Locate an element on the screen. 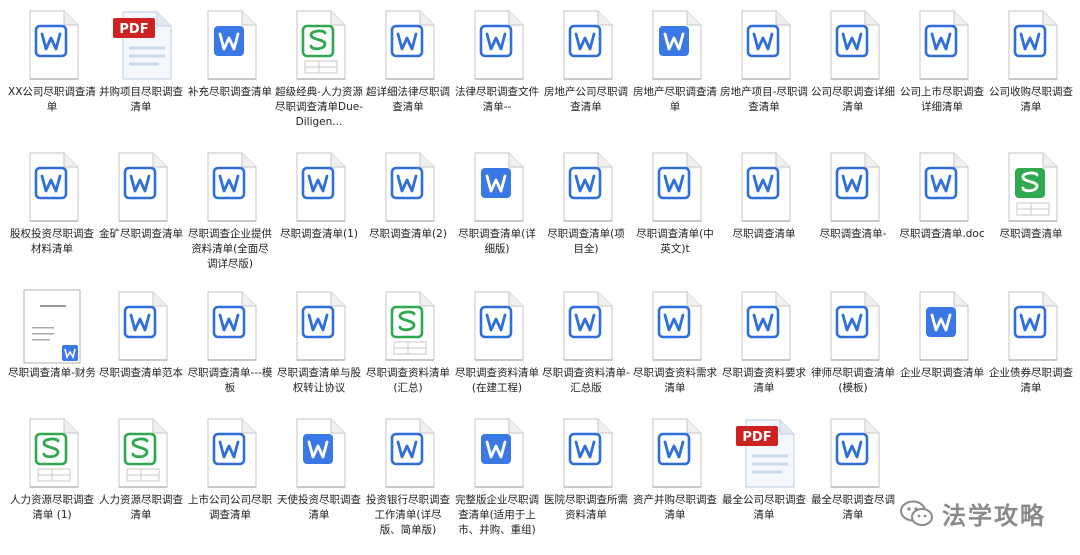  file-item: 公司收购尽职调查清单 is located at coordinates (1031, 61).